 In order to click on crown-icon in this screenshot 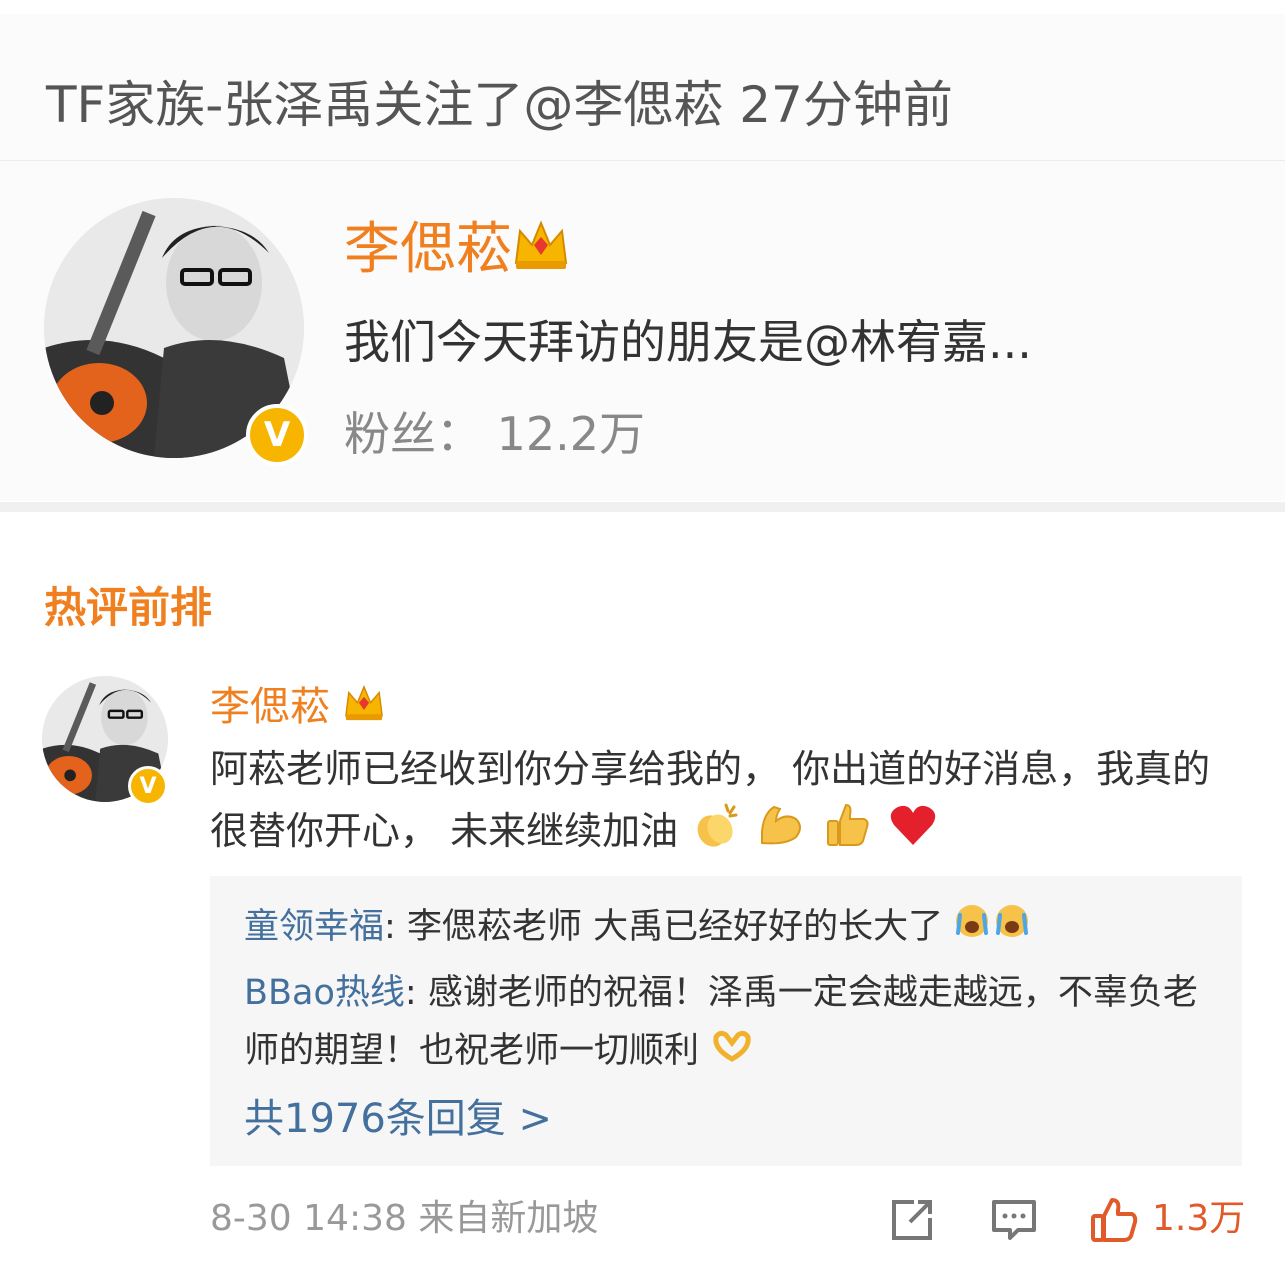, I will do `click(541, 253)`.